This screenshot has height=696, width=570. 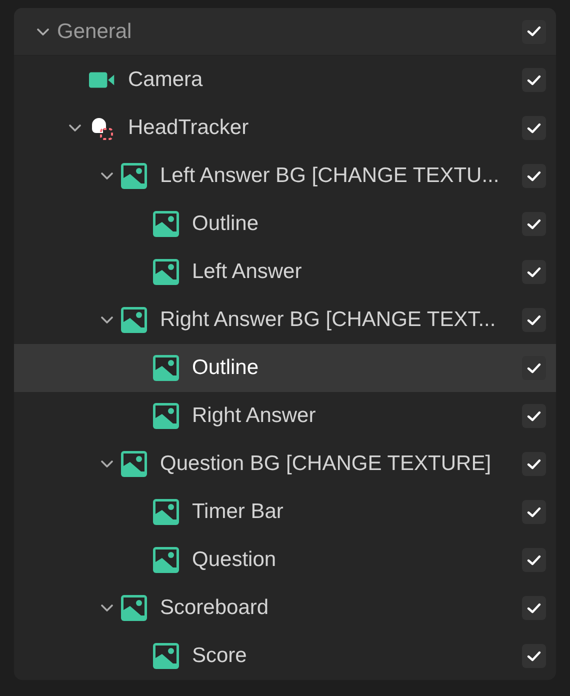 What do you see at coordinates (247, 272) in the screenshot?
I see `object-label: Left Answer` at bounding box center [247, 272].